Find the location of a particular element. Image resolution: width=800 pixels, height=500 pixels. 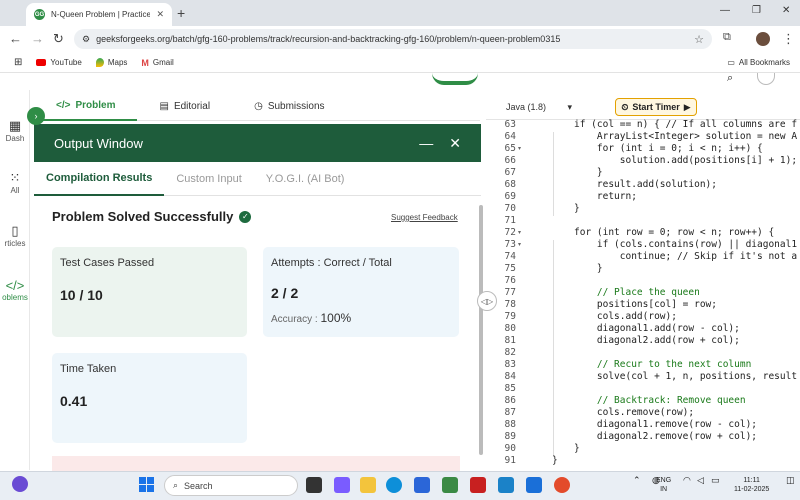

start-timer-button: ⏲ Start Timer ▶ is located at coordinates (656, 107).